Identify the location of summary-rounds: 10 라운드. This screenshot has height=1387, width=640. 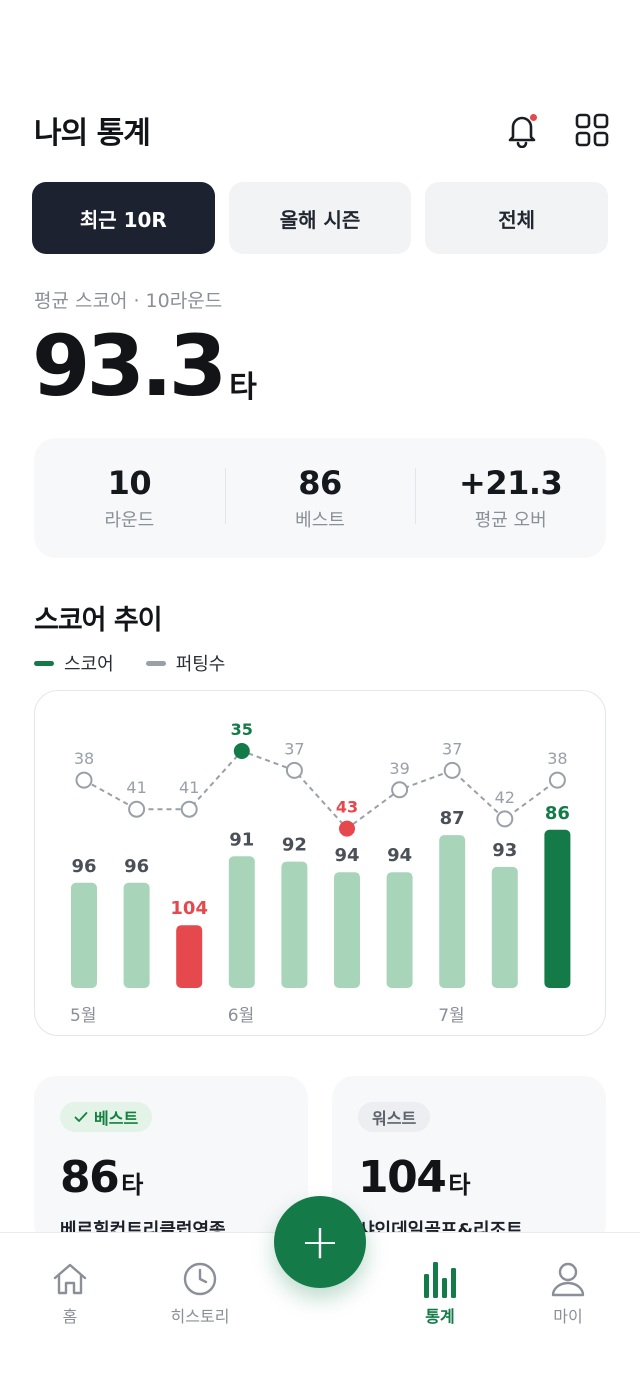
(129, 498).